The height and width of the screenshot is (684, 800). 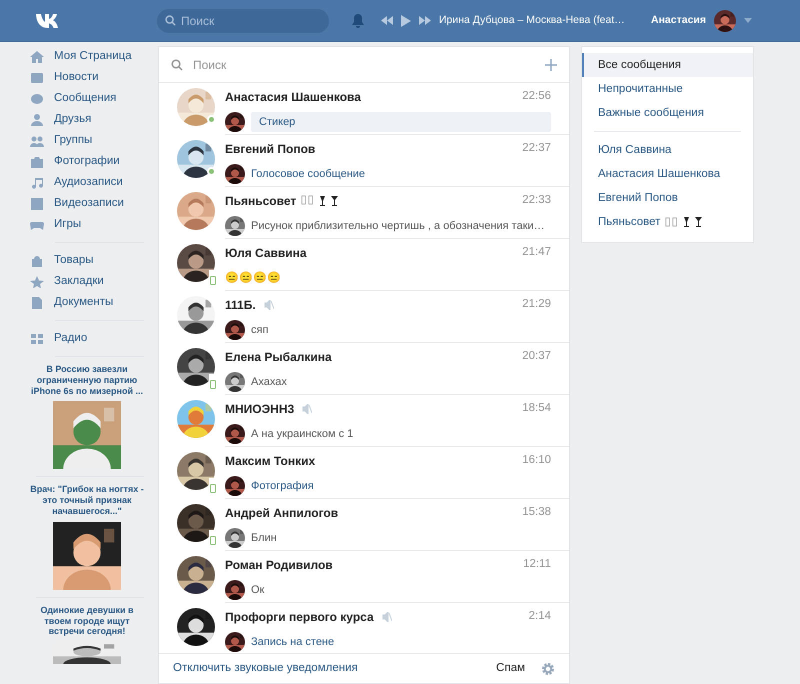 I want to click on nav-item: Фотографии, so click(x=87, y=161).